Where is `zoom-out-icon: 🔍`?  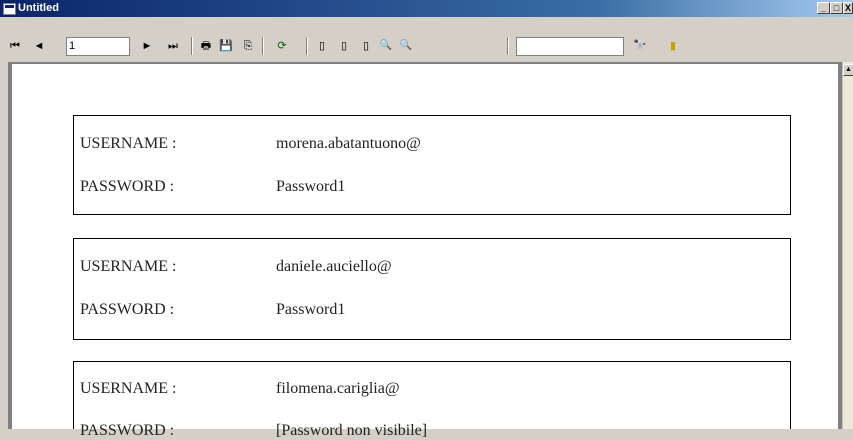 zoom-out-icon: 🔍 is located at coordinates (386, 46).